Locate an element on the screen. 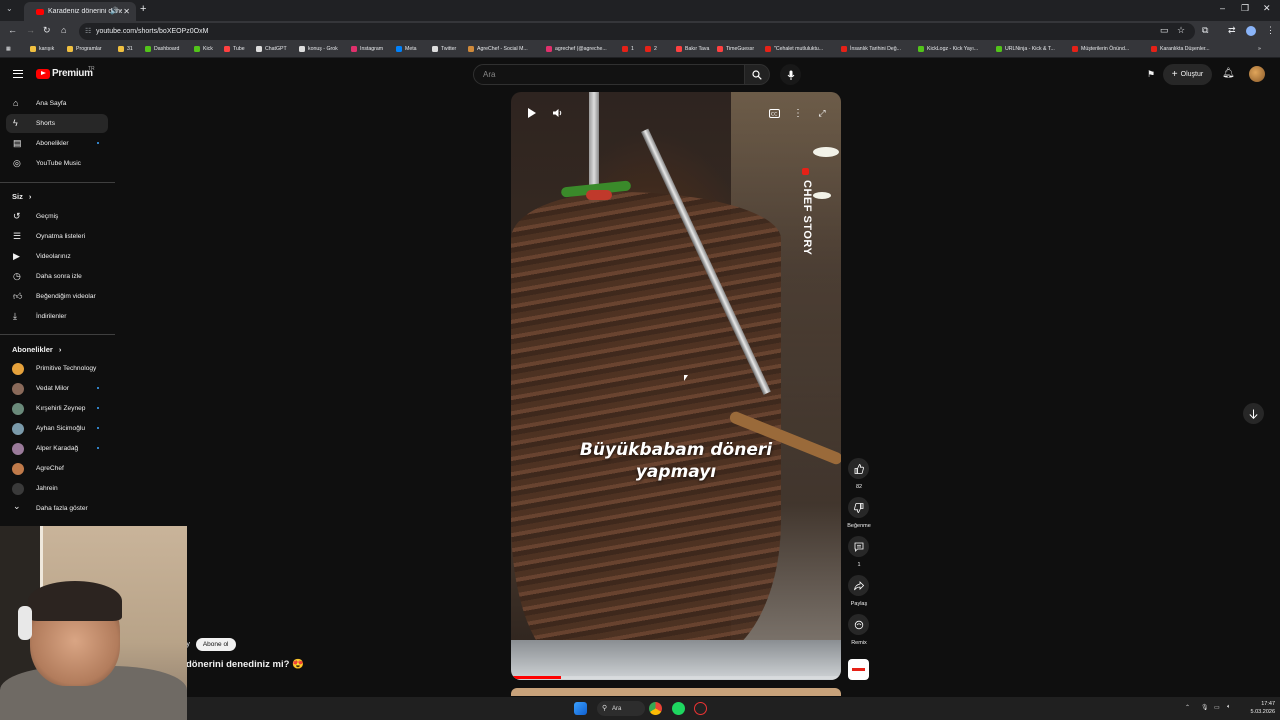  bookmark-item: 31 is located at coordinates (125, 49).